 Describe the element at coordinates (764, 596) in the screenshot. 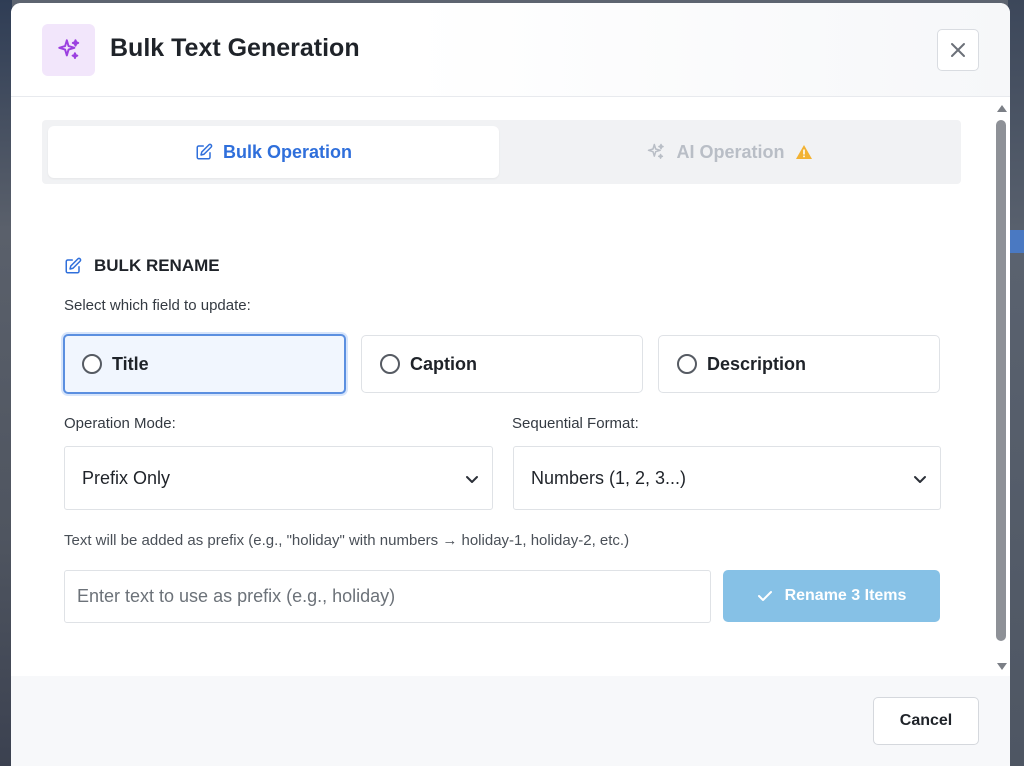

I see `check-icon` at that location.